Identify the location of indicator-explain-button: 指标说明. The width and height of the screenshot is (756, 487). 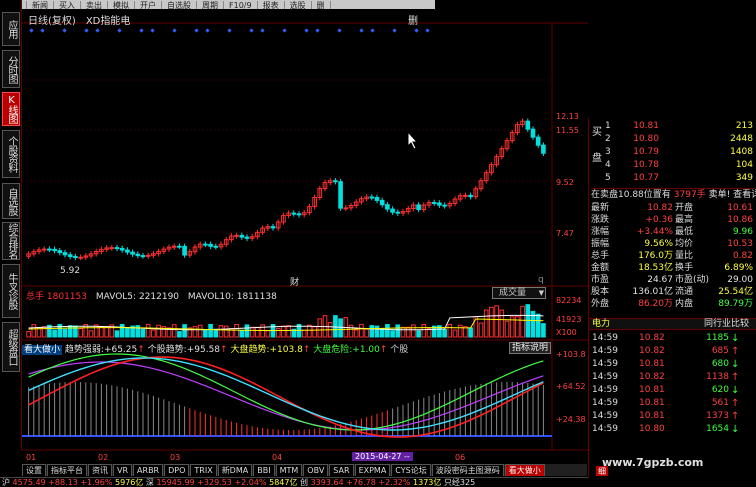
(530, 348).